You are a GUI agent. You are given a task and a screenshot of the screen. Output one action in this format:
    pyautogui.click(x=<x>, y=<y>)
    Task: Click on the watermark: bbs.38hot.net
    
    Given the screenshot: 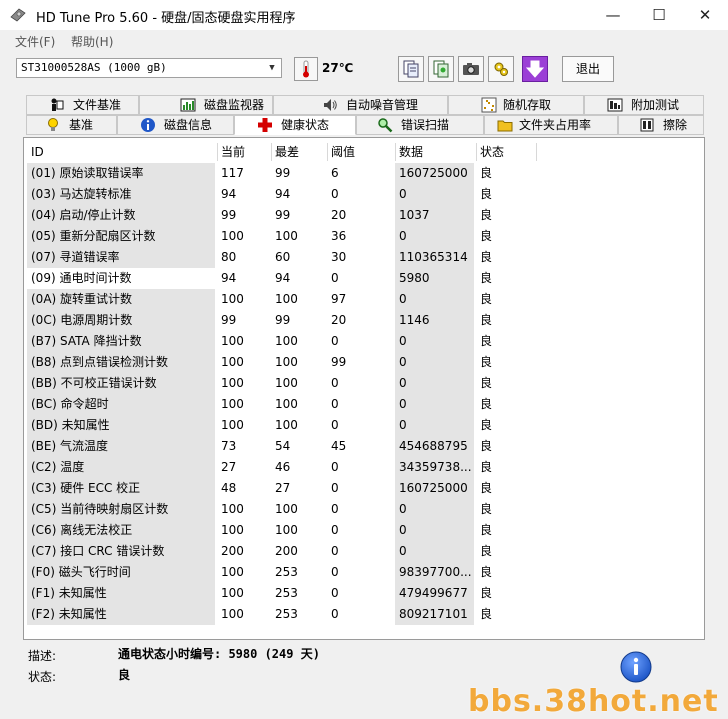 What is the action you would take?
    pyautogui.click(x=593, y=701)
    